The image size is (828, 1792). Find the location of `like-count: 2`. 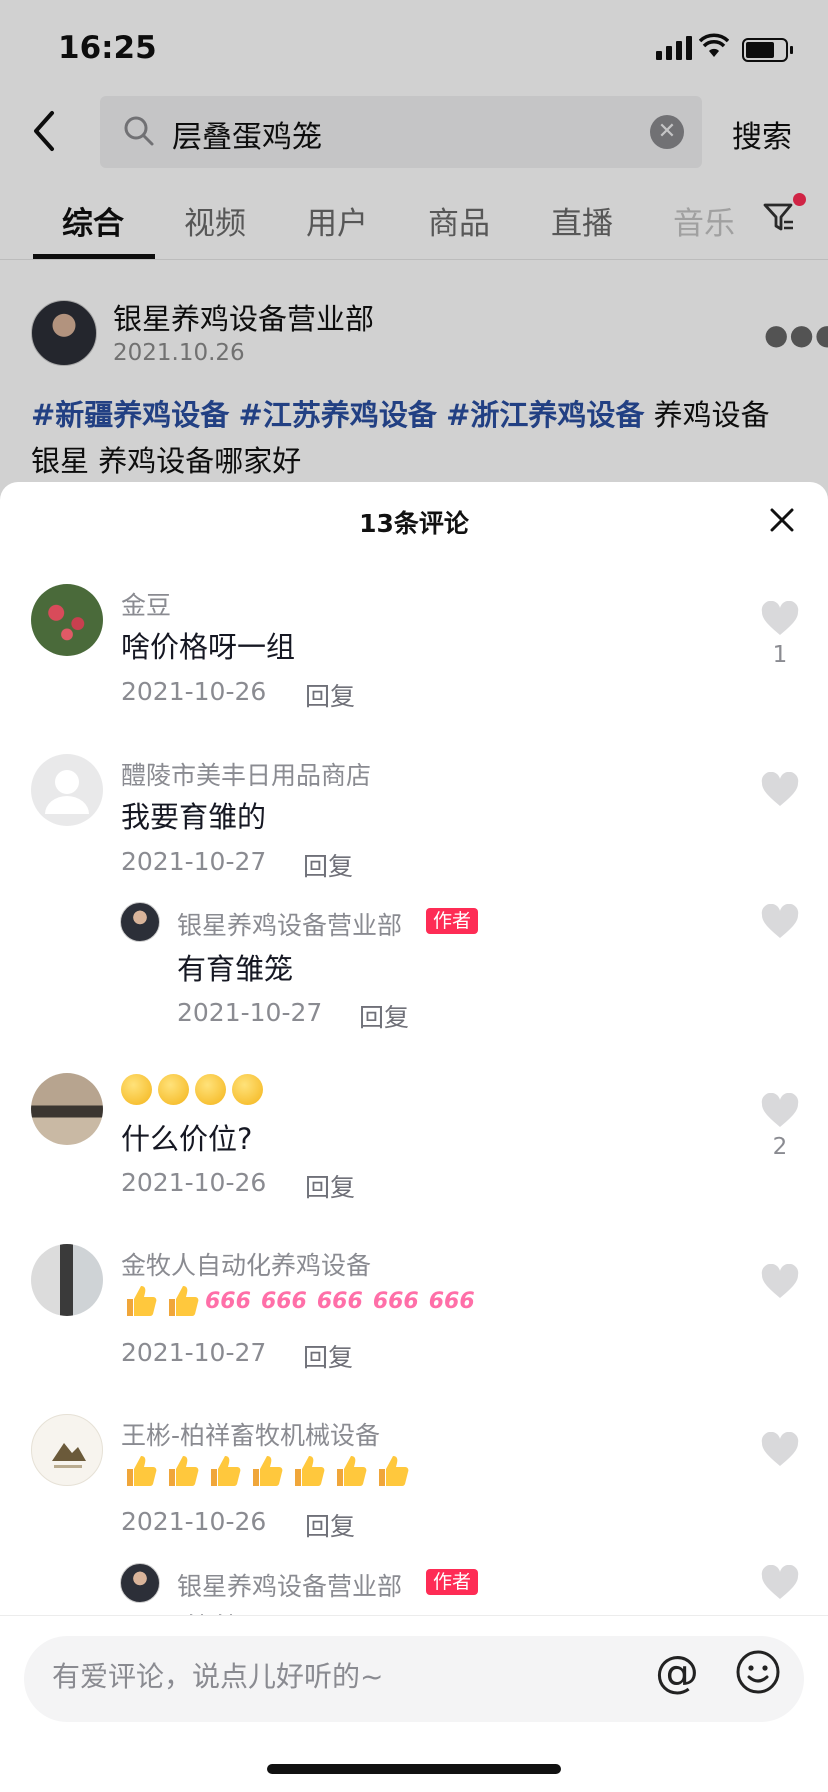

like-count: 2 is located at coordinates (780, 1147).